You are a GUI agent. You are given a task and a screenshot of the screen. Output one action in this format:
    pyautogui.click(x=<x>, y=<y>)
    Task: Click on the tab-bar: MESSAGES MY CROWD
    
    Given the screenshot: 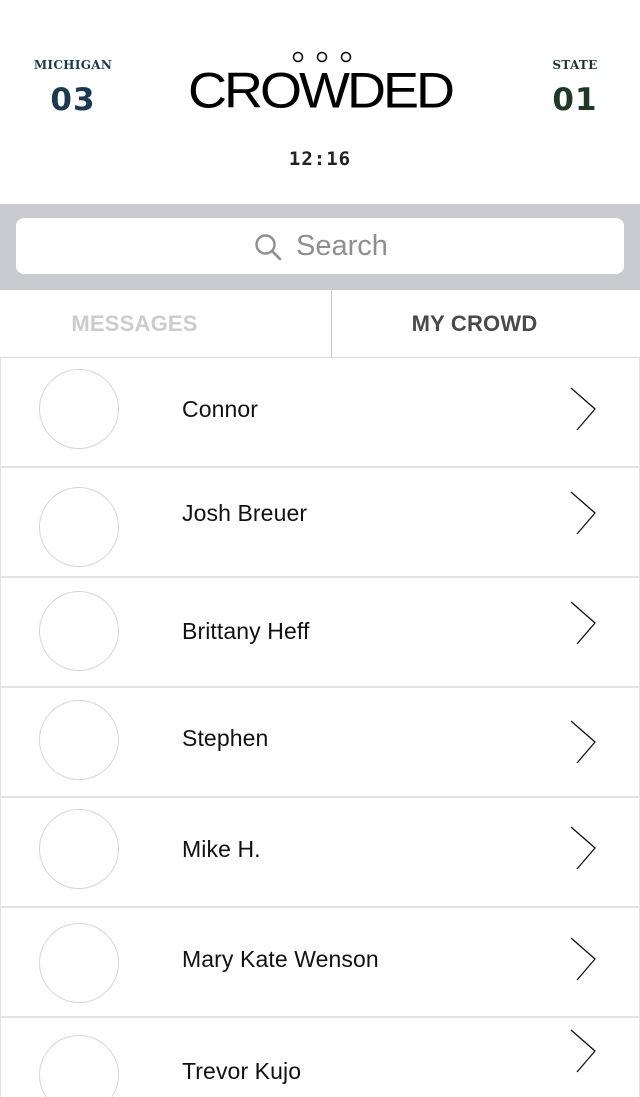 What is the action you would take?
    pyautogui.click(x=320, y=324)
    